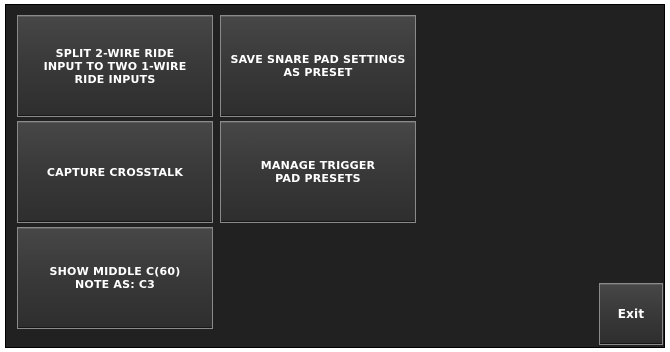 The image size is (670, 352). I want to click on capture-crosstalk-button: CAPTURE CROSSTALK, so click(115, 172).